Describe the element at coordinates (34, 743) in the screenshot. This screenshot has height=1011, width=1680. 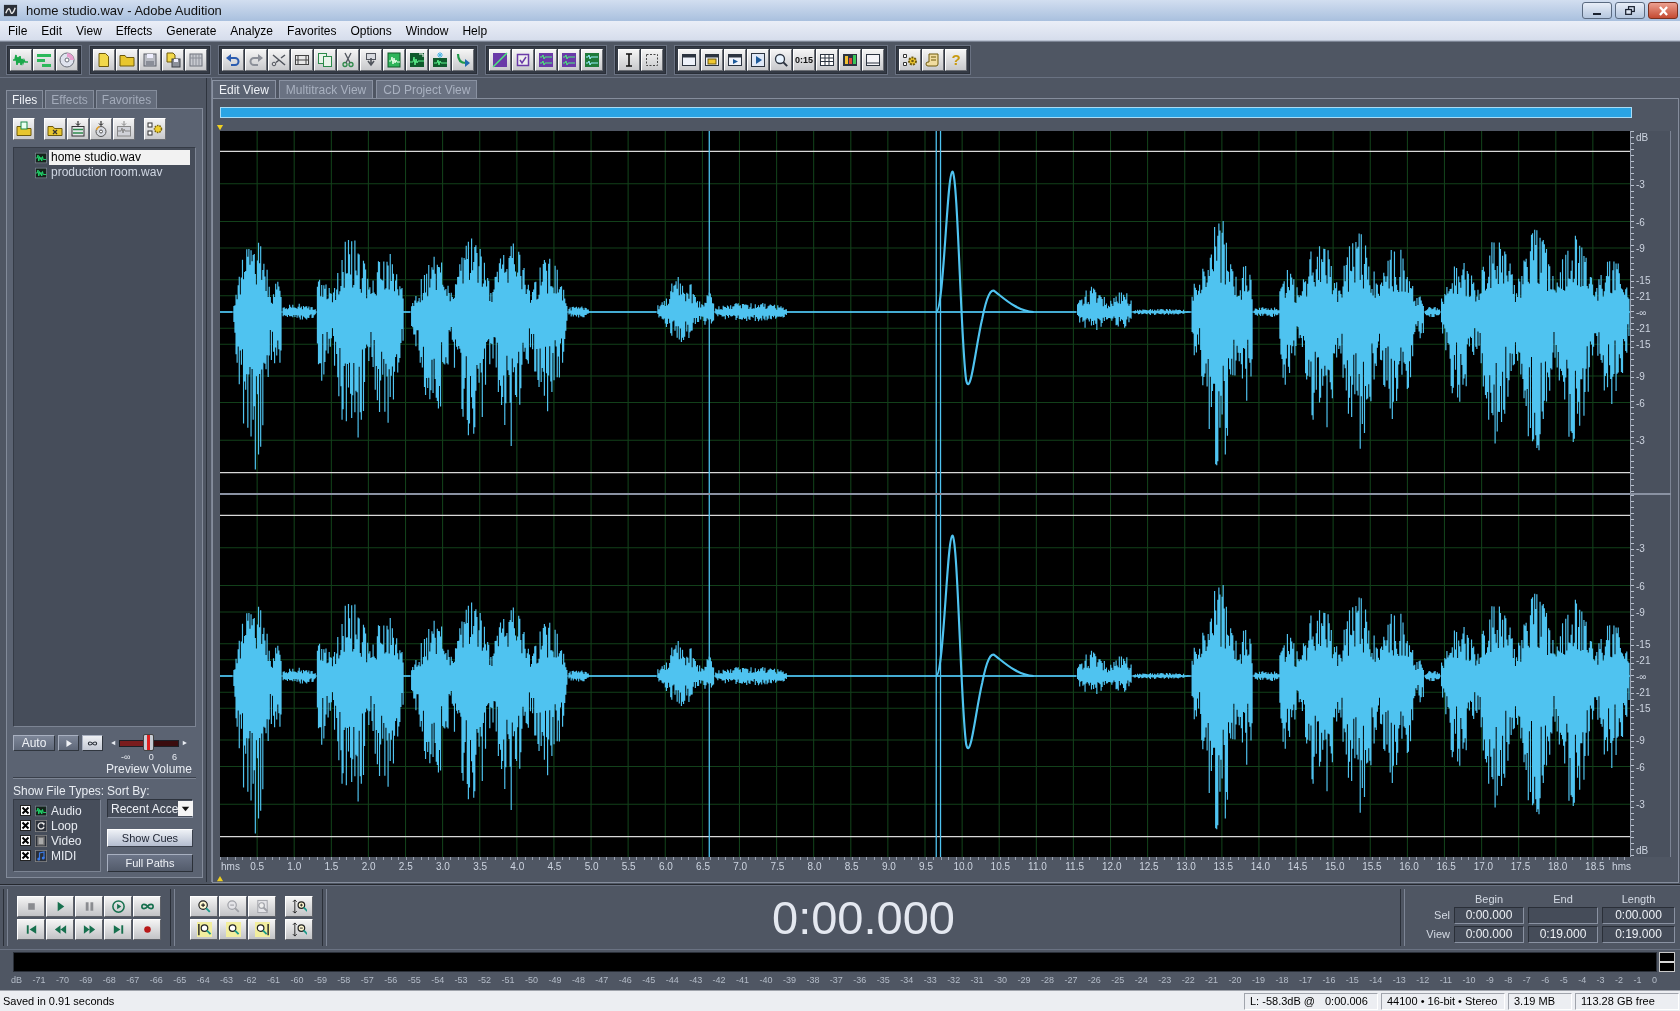
I see `auto-button: Auto` at that location.